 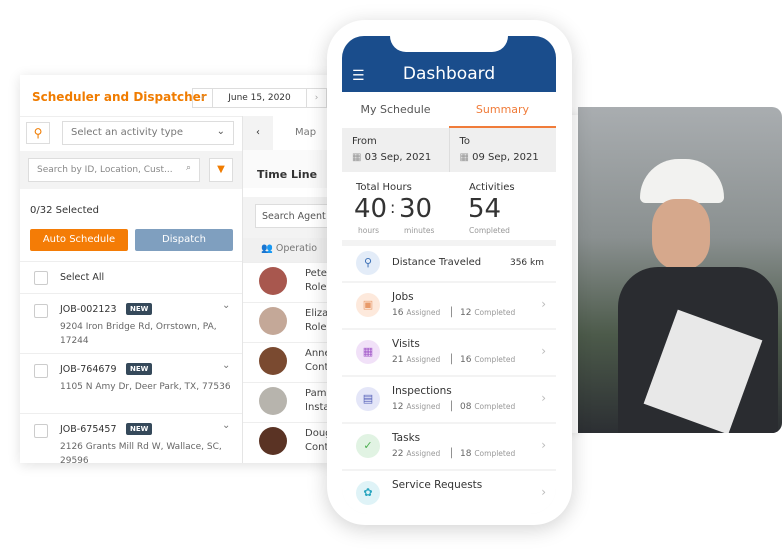 What do you see at coordinates (38, 133) in the screenshot?
I see `location-pin-icon: ⚲` at bounding box center [38, 133].